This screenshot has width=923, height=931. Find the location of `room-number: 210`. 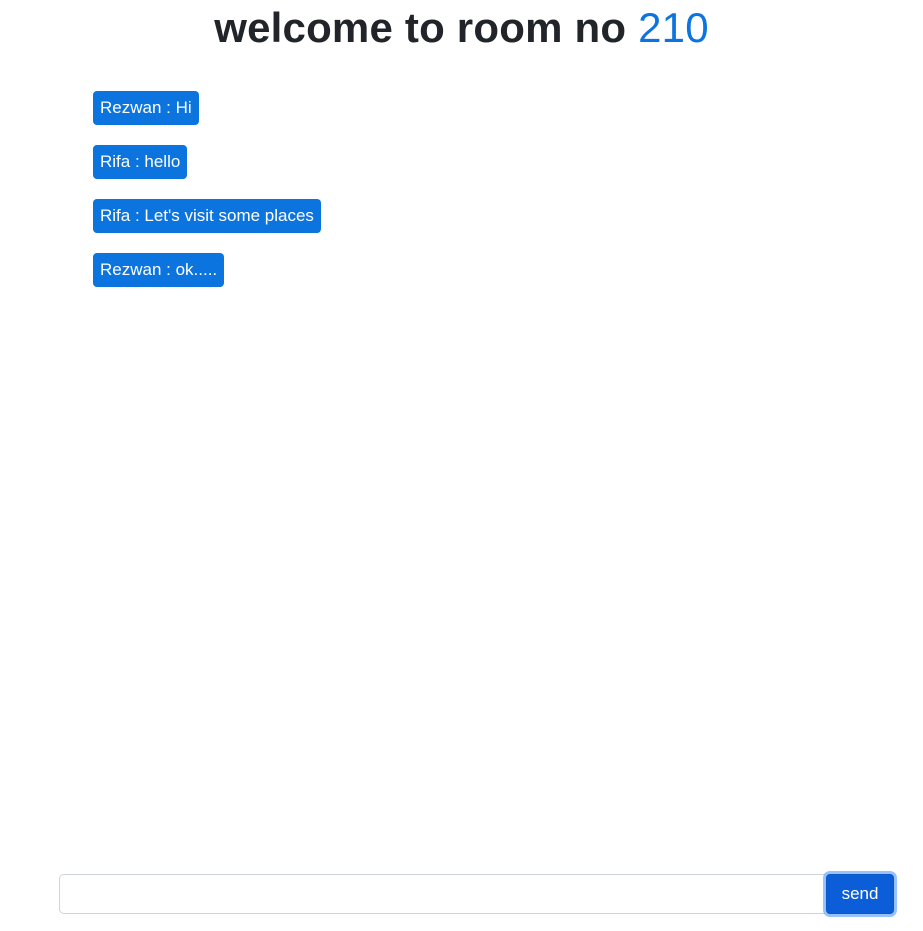

room-number: 210 is located at coordinates (673, 27).